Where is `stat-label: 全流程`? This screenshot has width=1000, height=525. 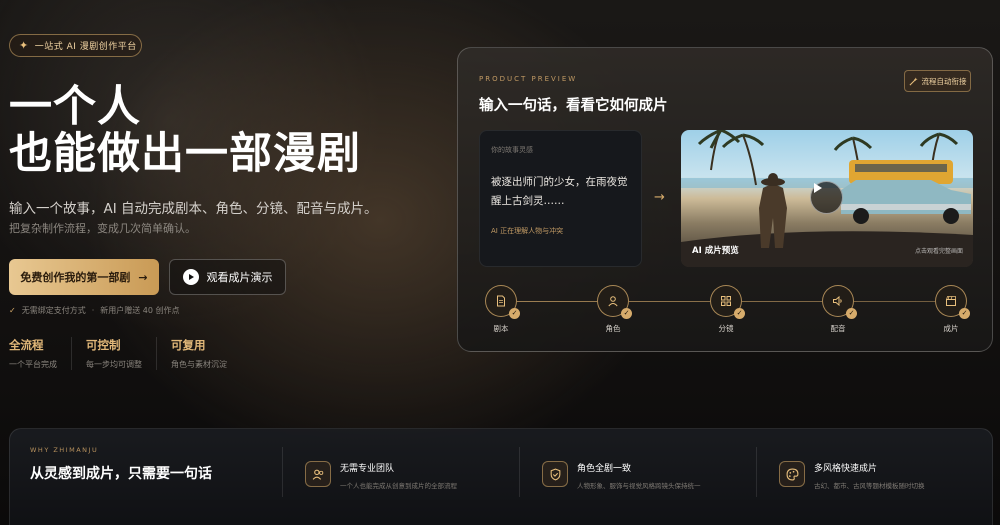 stat-label: 全流程 is located at coordinates (26, 345).